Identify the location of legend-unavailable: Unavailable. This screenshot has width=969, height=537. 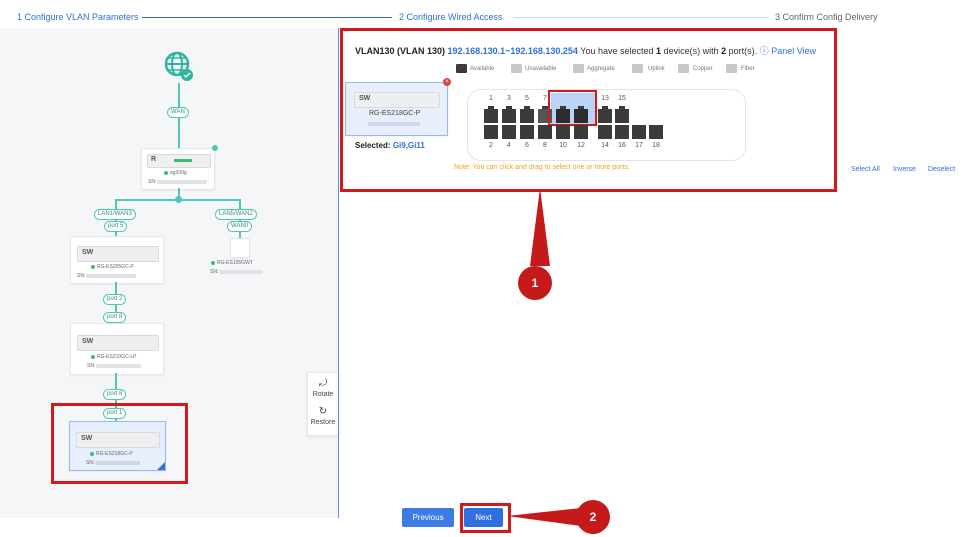
(541, 69).